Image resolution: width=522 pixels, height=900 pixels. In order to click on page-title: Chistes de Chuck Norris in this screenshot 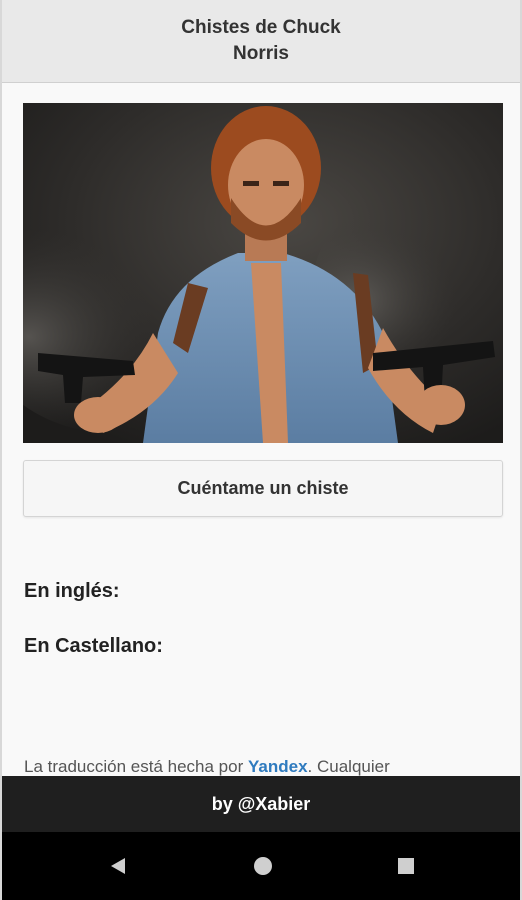, I will do `click(261, 40)`.